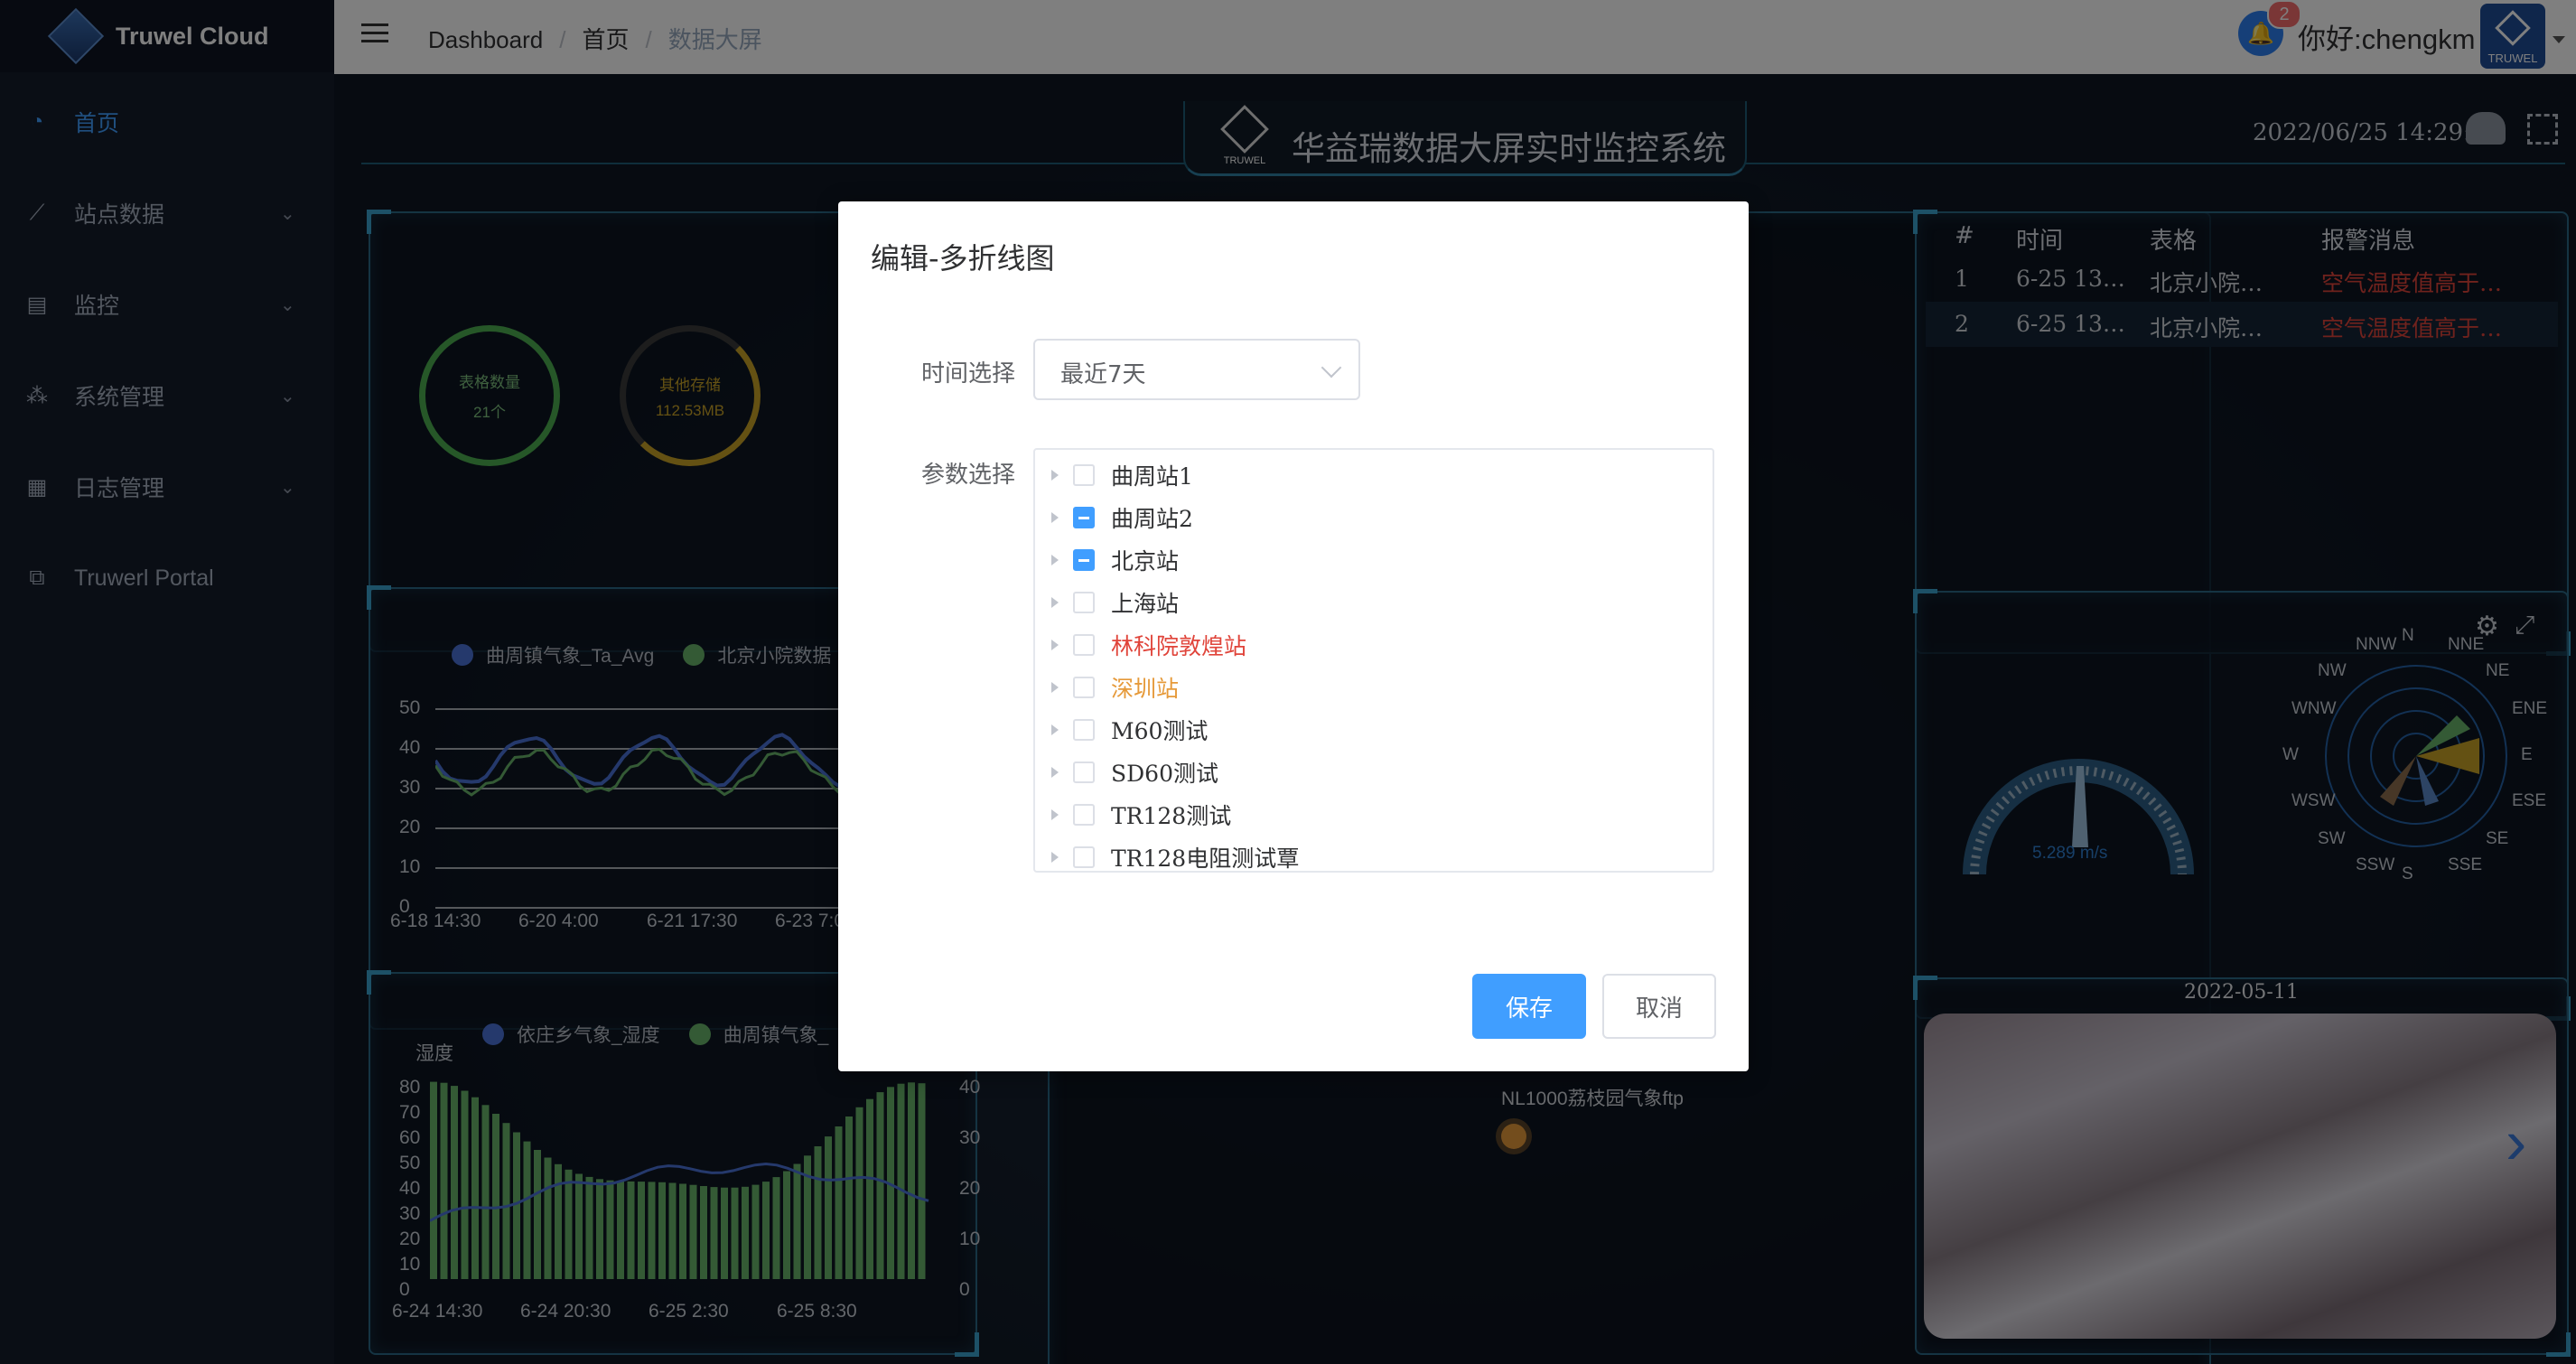 This screenshot has height=1364, width=2576. Describe the element at coordinates (1152, 518) in the screenshot. I see `tree-node-label: 曲周站2` at that location.